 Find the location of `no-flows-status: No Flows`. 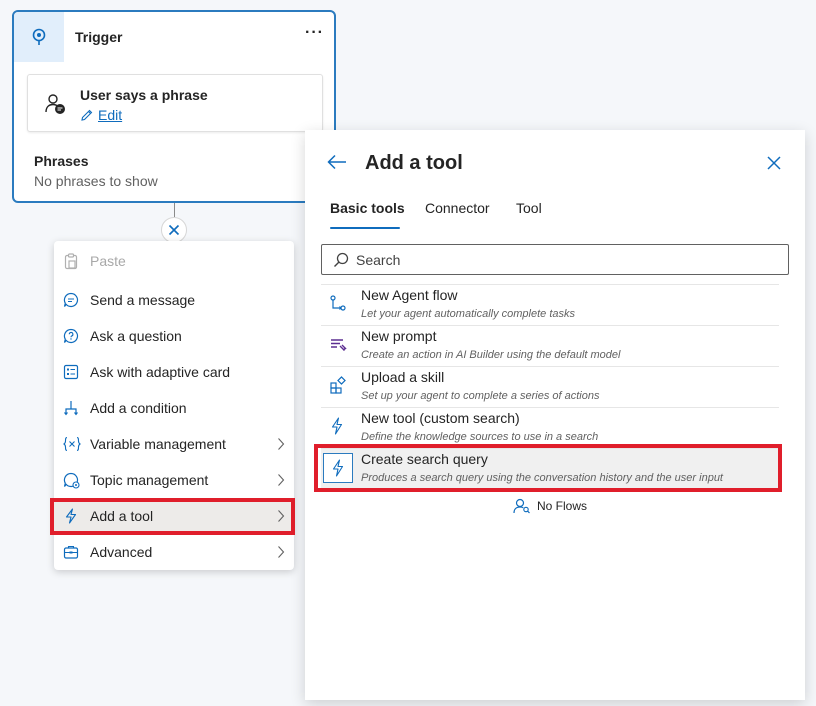

no-flows-status: No Flows is located at coordinates (550, 506).